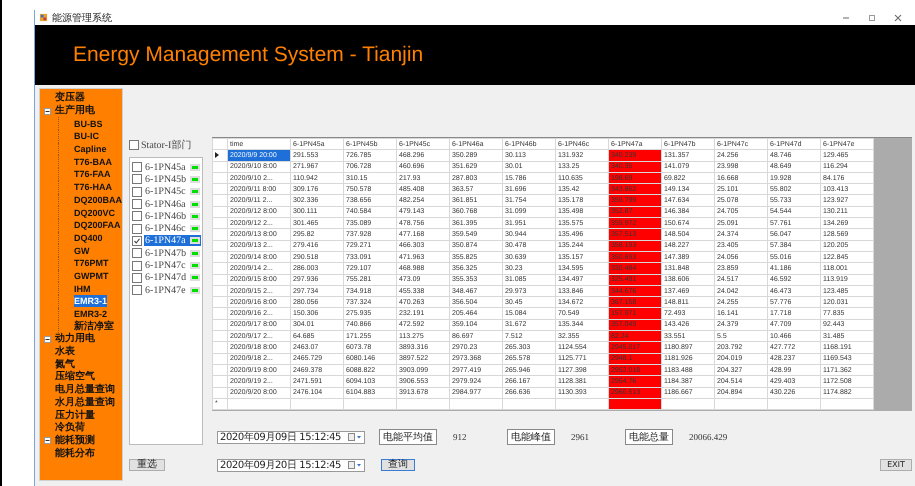 The image size is (915, 486). Describe the element at coordinates (580, 437) in the screenshot. I see `stat-value: 2961` at that location.